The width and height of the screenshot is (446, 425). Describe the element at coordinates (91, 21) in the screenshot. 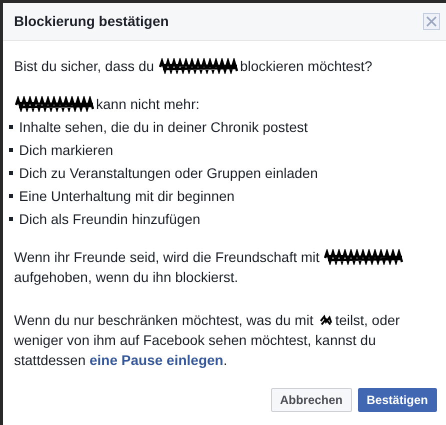

I see `dialog-title: Blockierung bestätigen` at that location.